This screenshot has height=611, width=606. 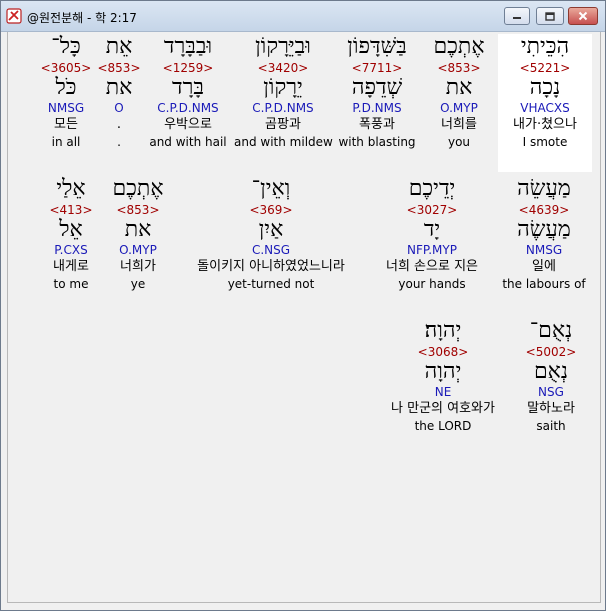 I want to click on word-cell: אֵת <853> את O . ., so click(x=119, y=92).